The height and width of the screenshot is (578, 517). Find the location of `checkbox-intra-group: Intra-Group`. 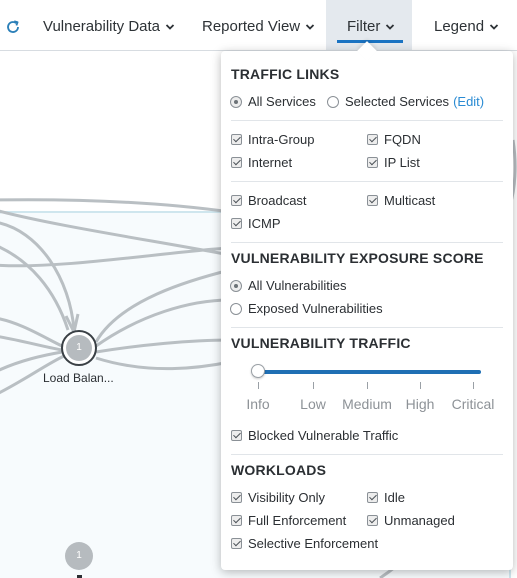

checkbox-intra-group: Intra-Group is located at coordinates (272, 139).